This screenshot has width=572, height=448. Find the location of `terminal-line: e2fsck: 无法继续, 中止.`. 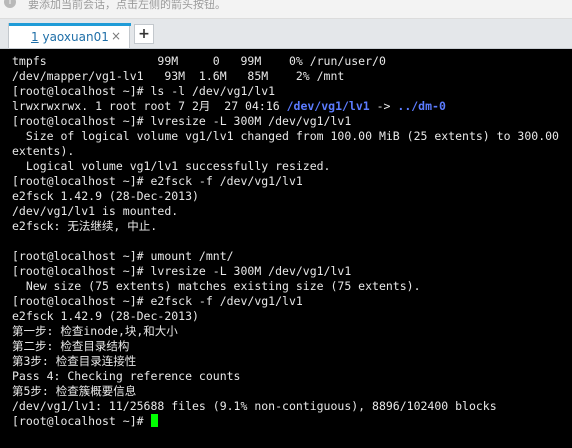

terminal-line: e2fsck: 无法继续, 中止. is located at coordinates (85, 226).